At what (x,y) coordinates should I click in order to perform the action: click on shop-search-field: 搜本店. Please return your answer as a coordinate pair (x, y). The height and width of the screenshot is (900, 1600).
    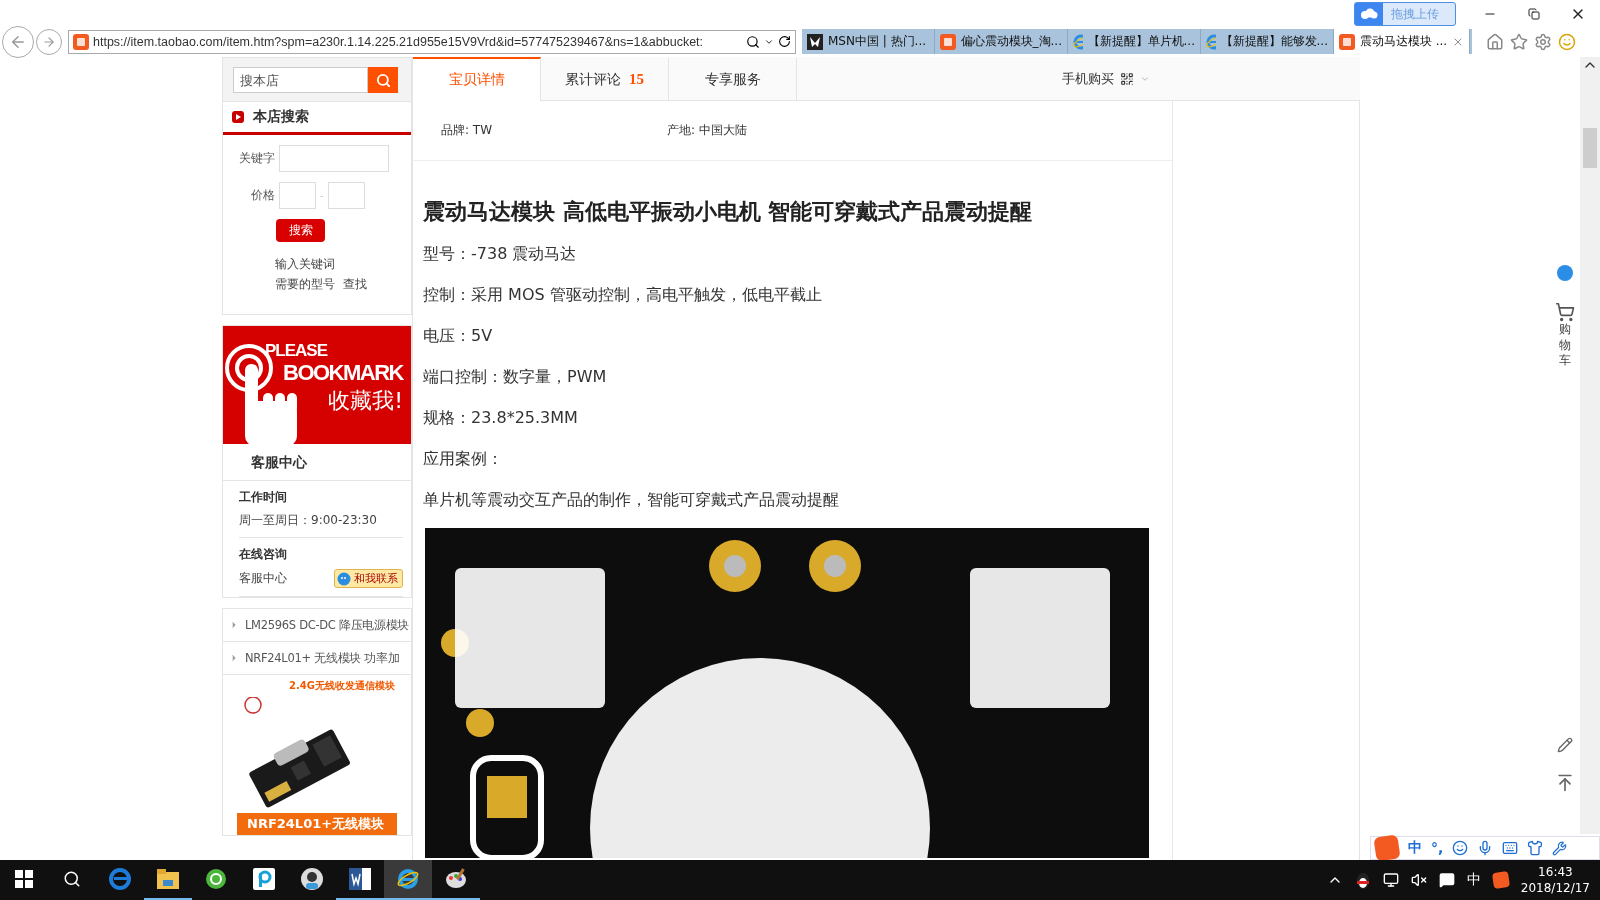
    Looking at the image, I should click on (300, 80).